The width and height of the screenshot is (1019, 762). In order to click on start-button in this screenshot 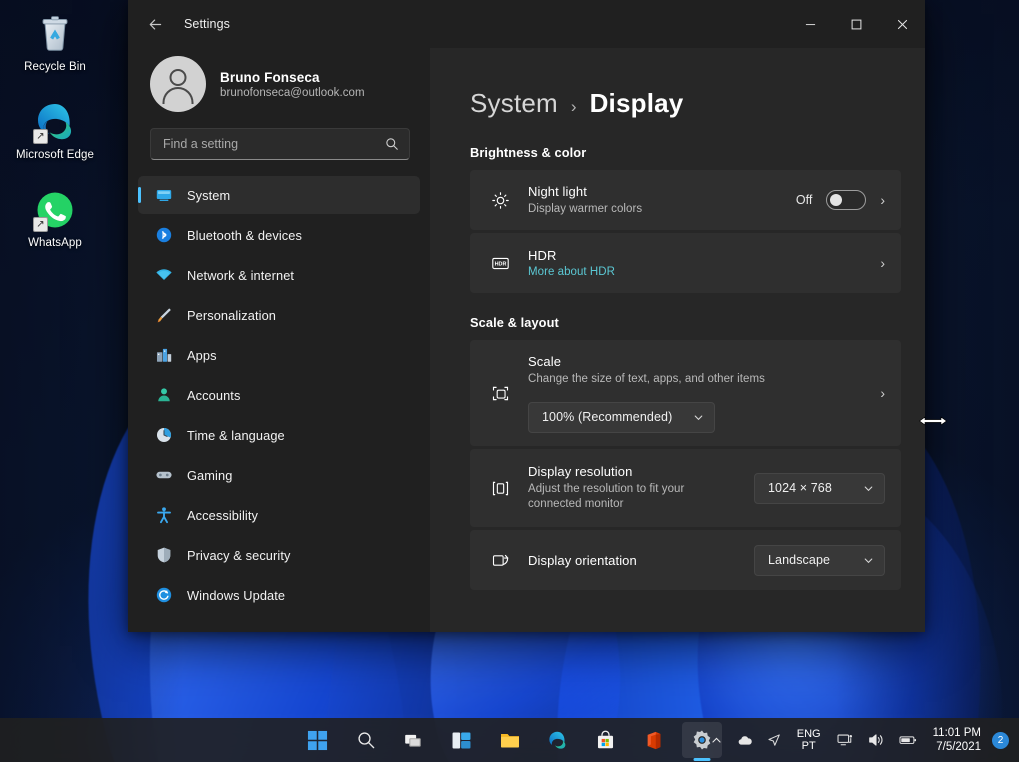, I will do `click(318, 740)`.